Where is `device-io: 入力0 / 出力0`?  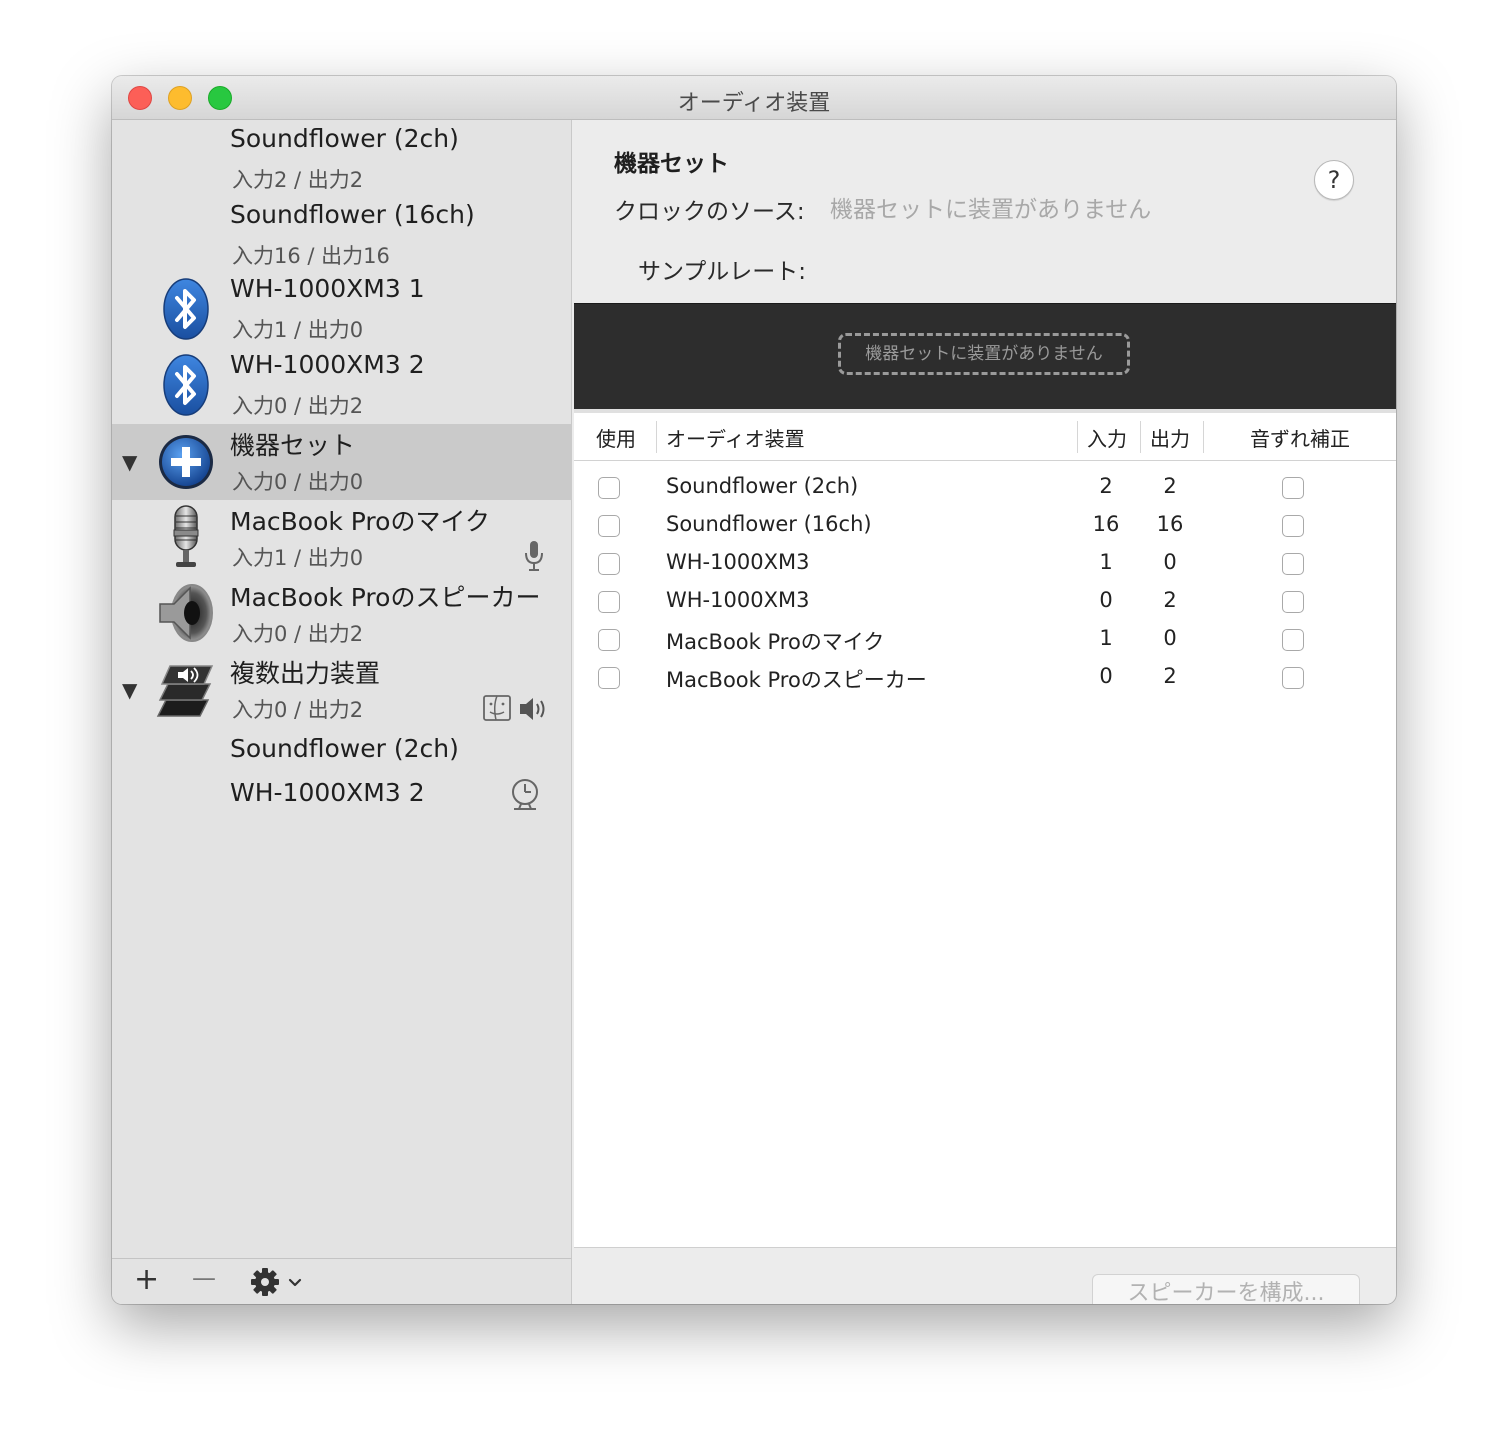
device-io: 入力0 / 出力0 is located at coordinates (298, 482).